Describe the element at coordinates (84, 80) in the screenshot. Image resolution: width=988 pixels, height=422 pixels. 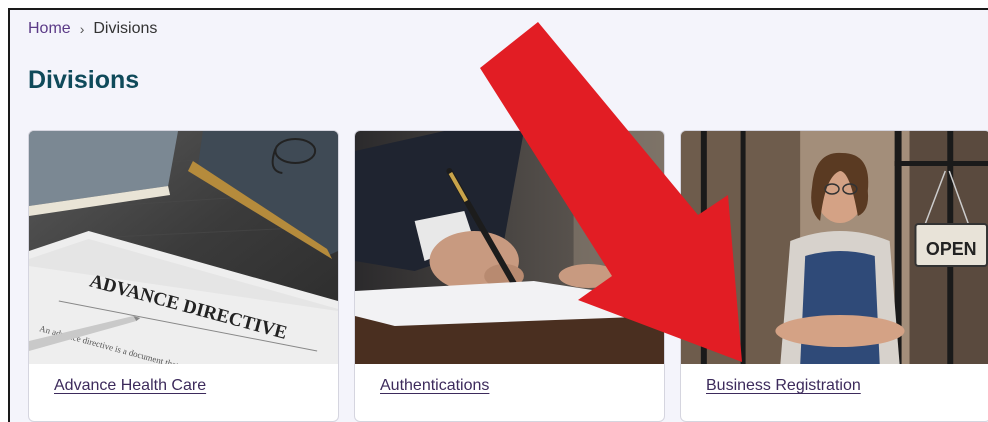
I see `page-title: Divisions` at that location.